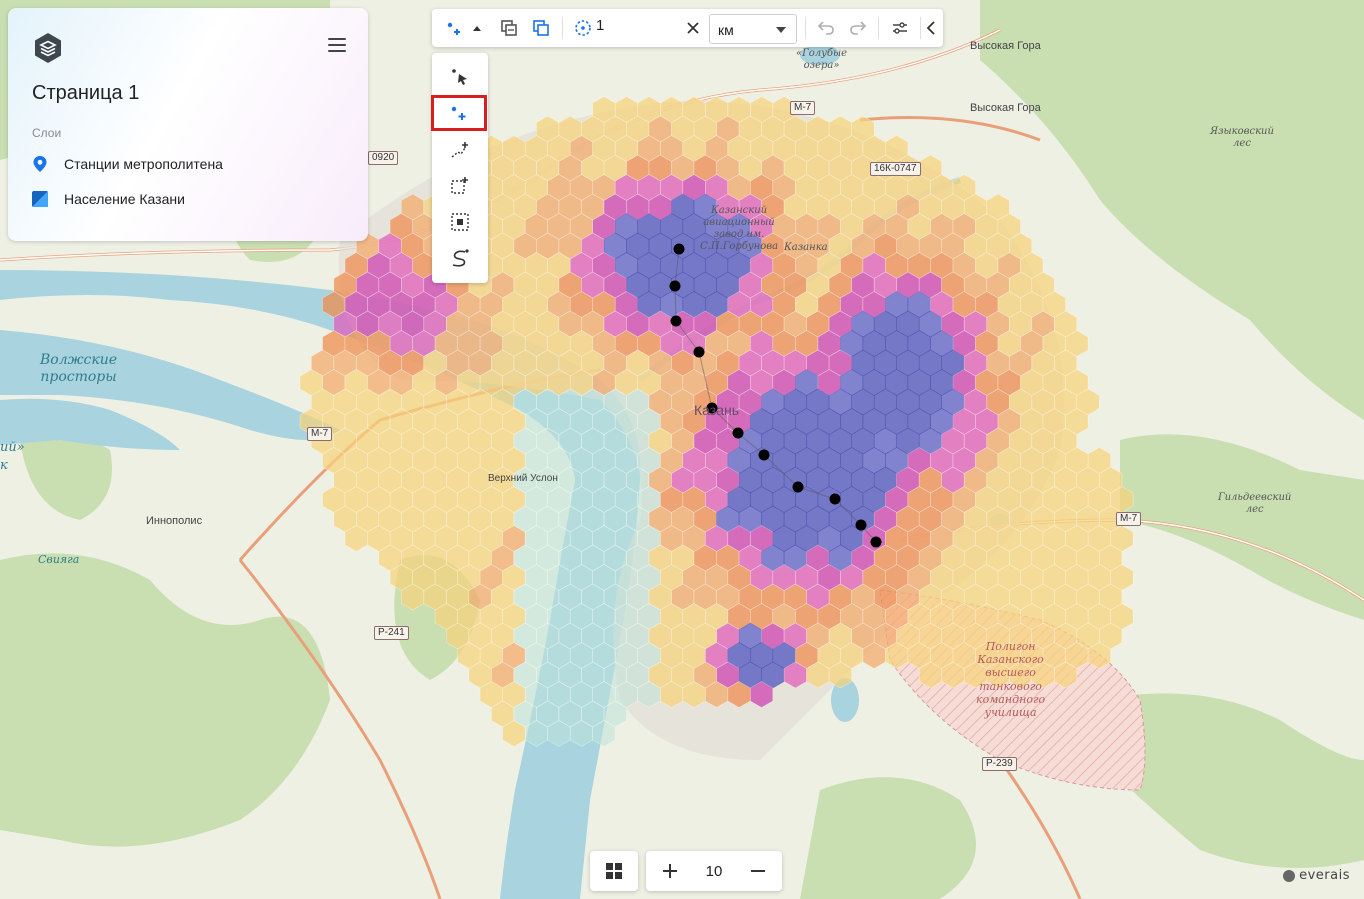 This screenshot has height=899, width=1364. I want to click on brand-name: everais, so click(1324, 875).